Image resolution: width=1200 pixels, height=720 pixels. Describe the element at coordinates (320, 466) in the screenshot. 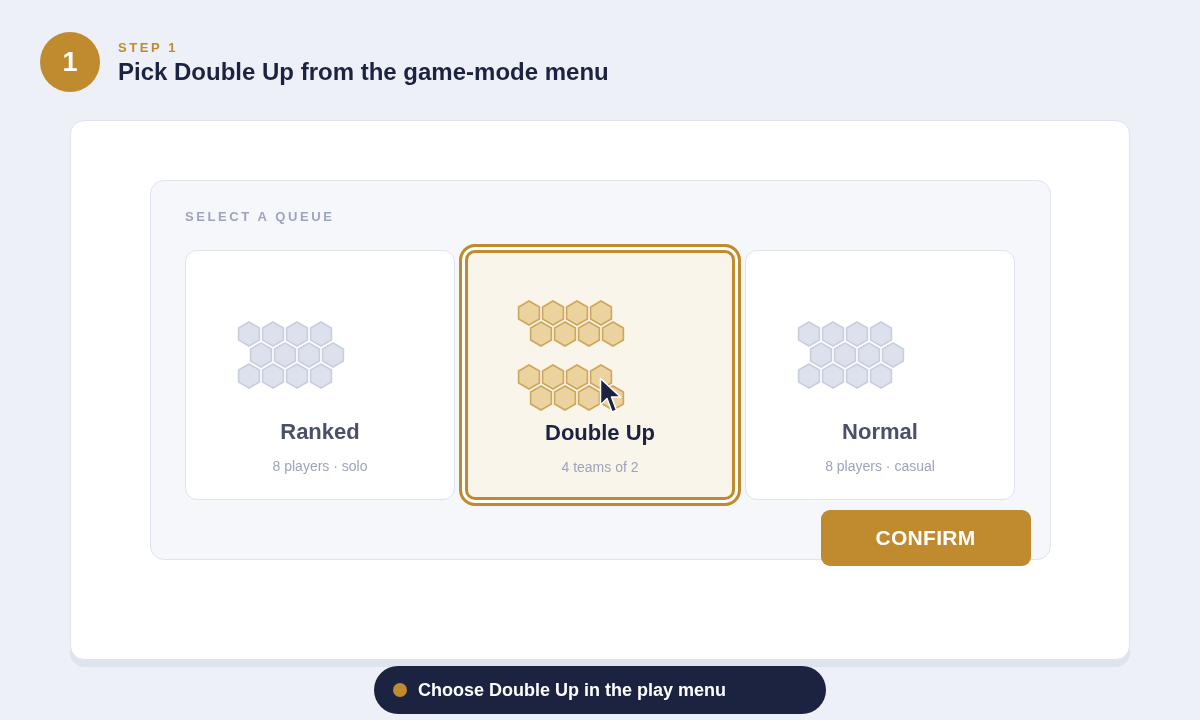

I see `queue-option-detail: 8 players · solo` at that location.